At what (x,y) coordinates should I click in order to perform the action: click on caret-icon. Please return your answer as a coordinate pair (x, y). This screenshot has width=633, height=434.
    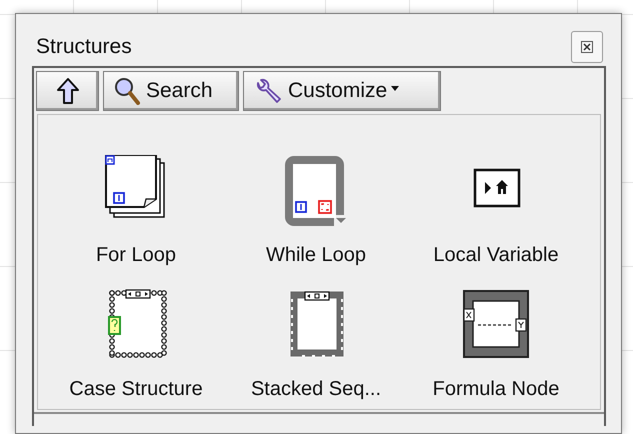
    Looking at the image, I should click on (395, 88).